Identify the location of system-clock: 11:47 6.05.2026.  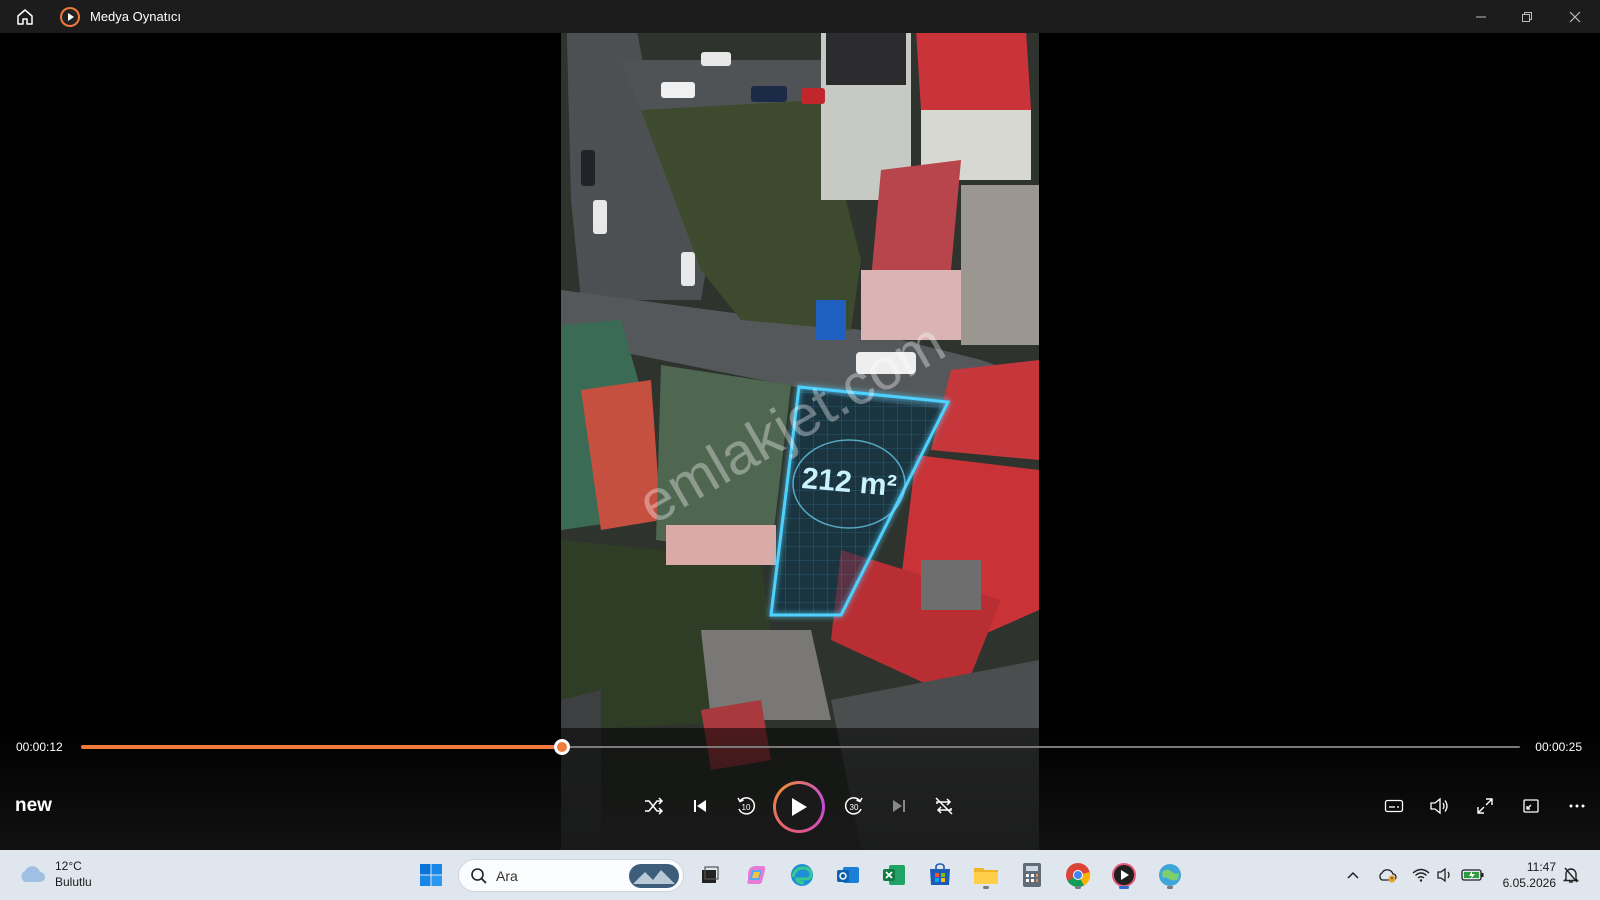
(1529, 875).